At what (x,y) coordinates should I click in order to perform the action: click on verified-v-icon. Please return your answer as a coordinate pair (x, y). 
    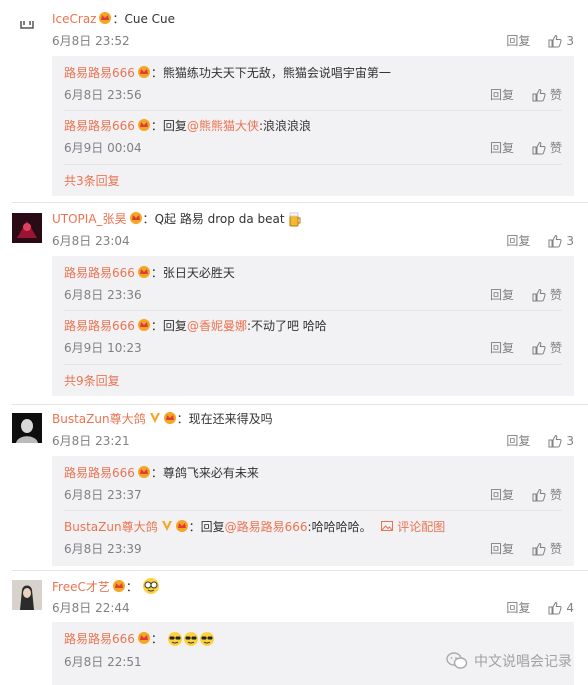
    Looking at the image, I should click on (166, 526).